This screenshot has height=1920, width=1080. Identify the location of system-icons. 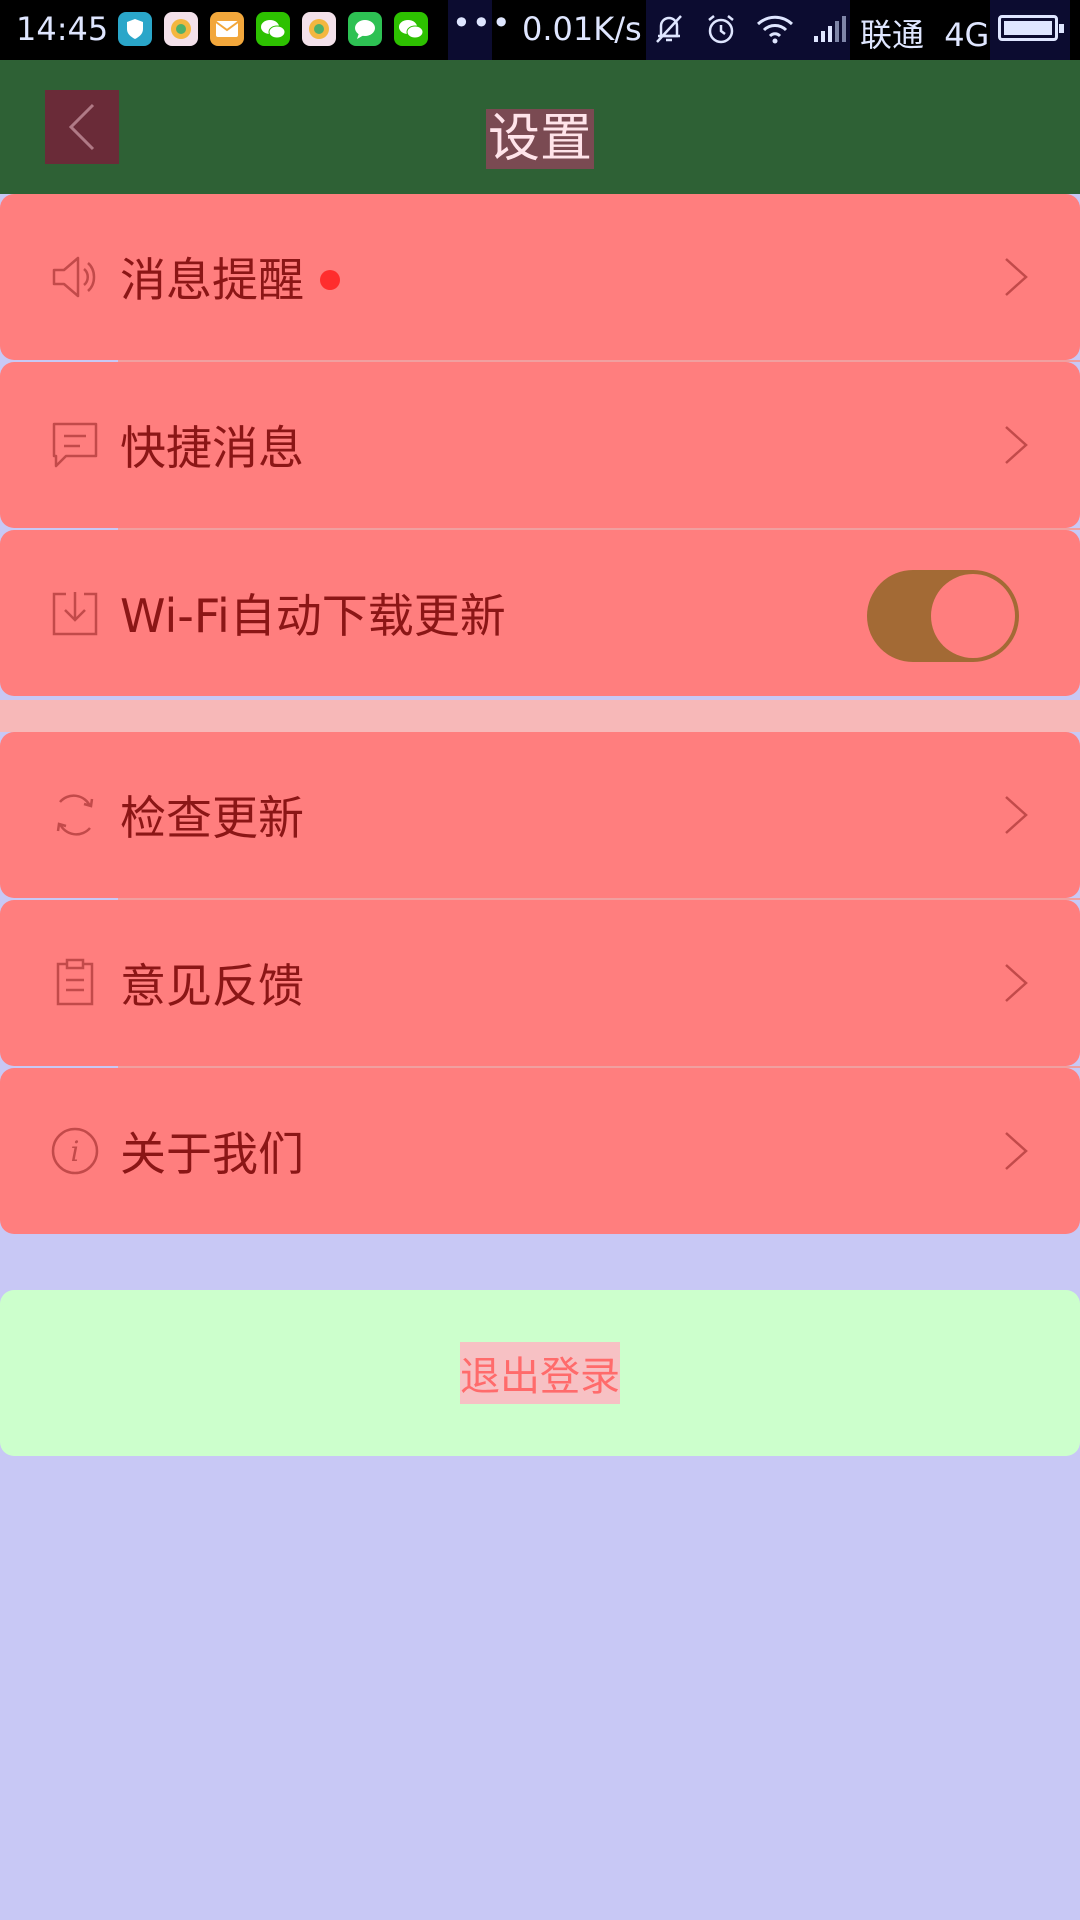
(749, 33).